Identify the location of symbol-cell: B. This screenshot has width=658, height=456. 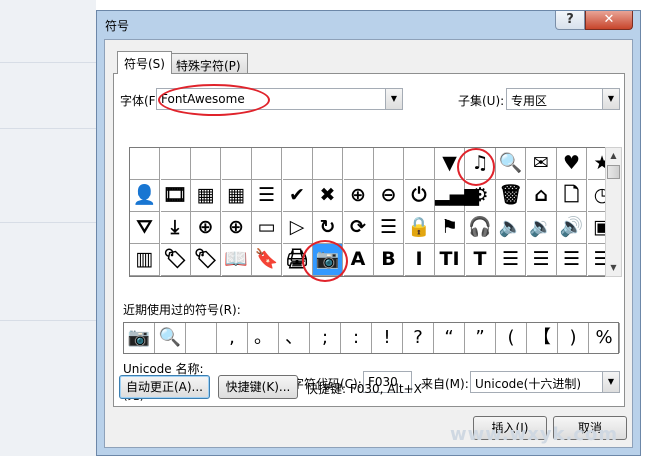
(389, 260).